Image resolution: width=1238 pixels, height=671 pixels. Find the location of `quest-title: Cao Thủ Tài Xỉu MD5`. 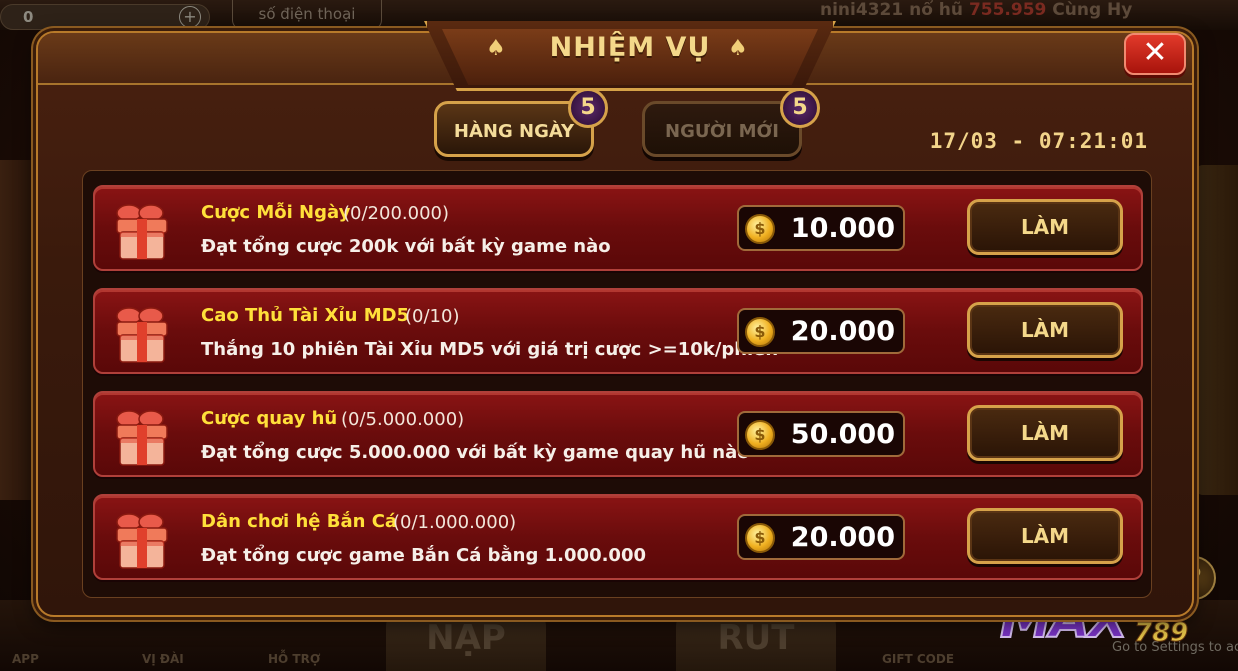

quest-title: Cao Thủ Tài Xỉu MD5 is located at coordinates (305, 315).